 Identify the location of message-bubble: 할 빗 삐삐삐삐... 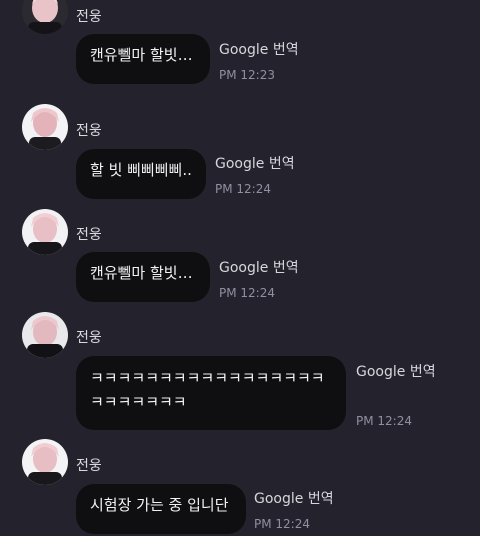
(141, 174).